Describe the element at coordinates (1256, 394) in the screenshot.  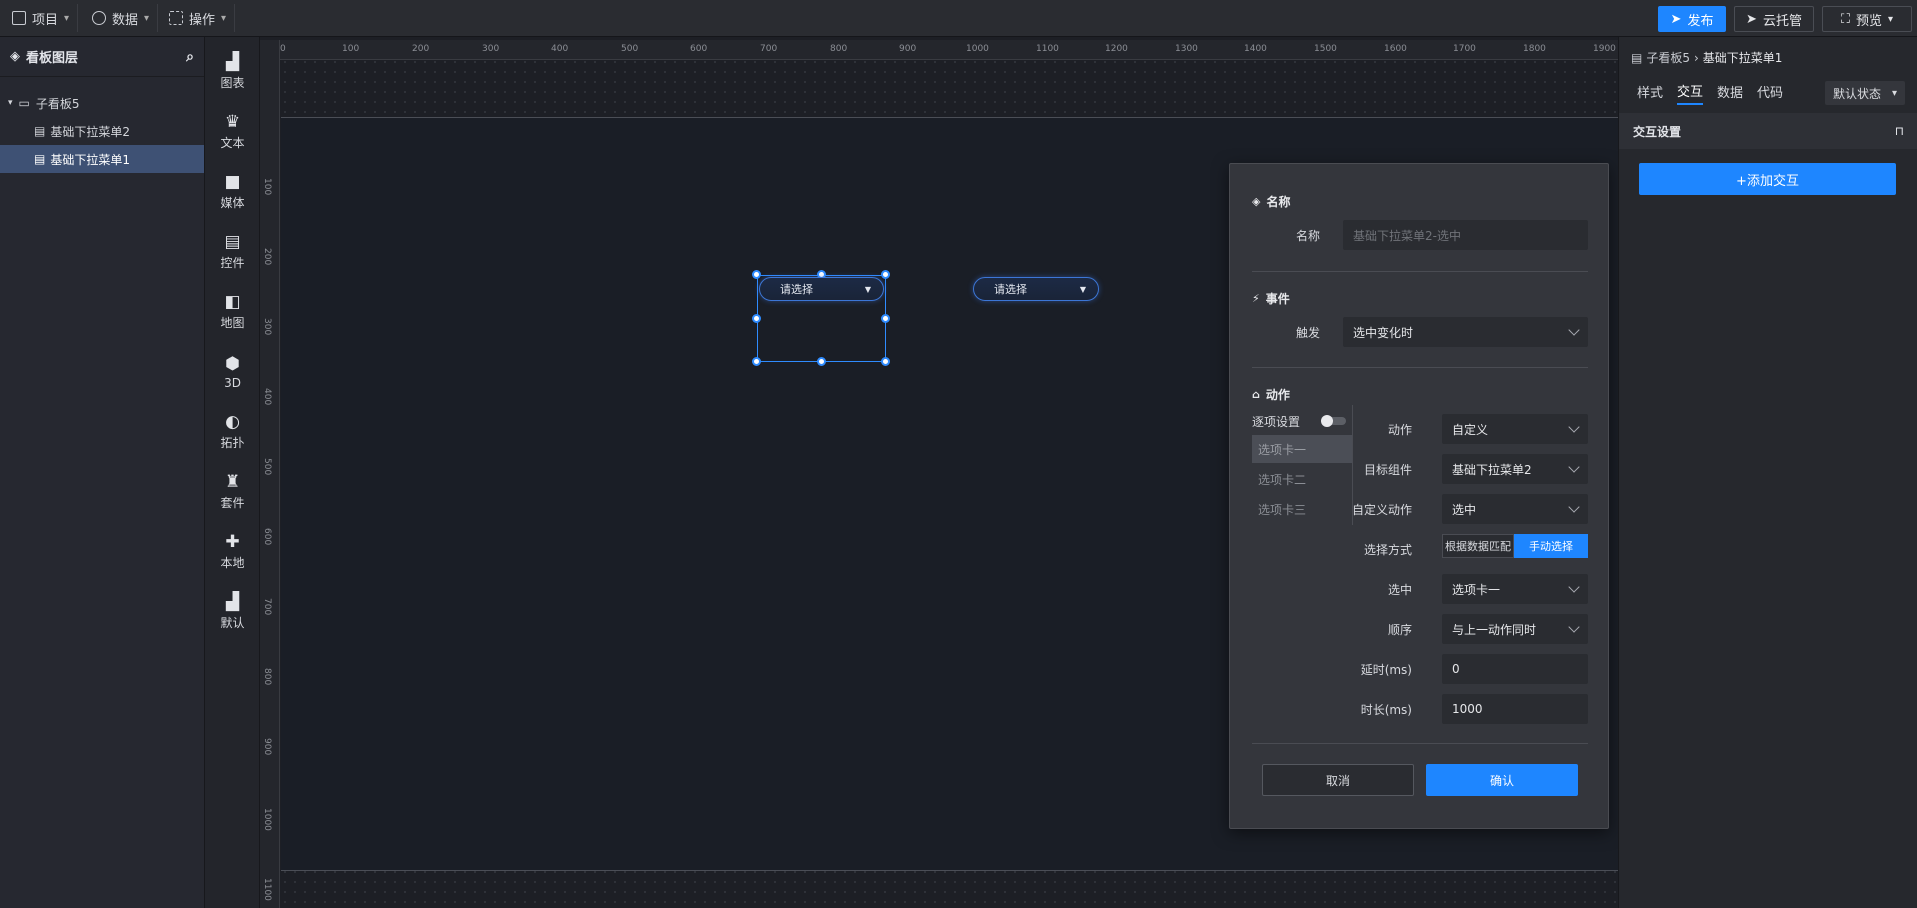
I see `action-icon: ⌂` at that location.